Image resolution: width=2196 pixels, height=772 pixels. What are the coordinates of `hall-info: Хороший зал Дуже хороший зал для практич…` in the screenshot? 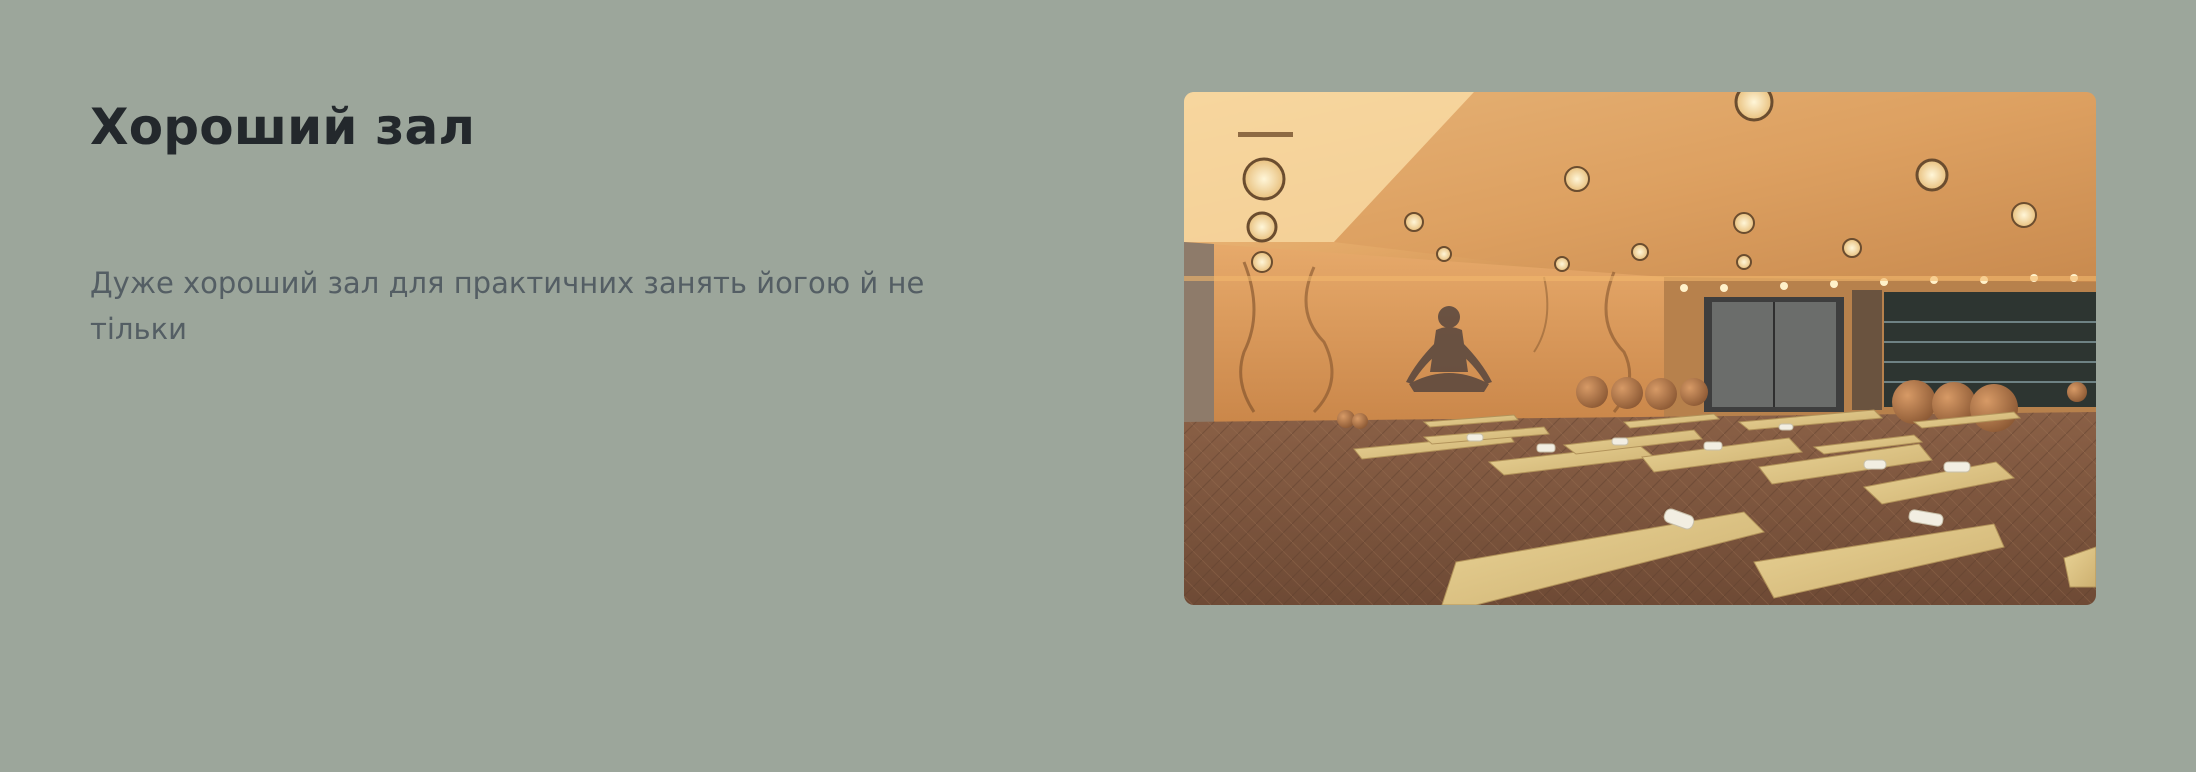 It's located at (520, 222).